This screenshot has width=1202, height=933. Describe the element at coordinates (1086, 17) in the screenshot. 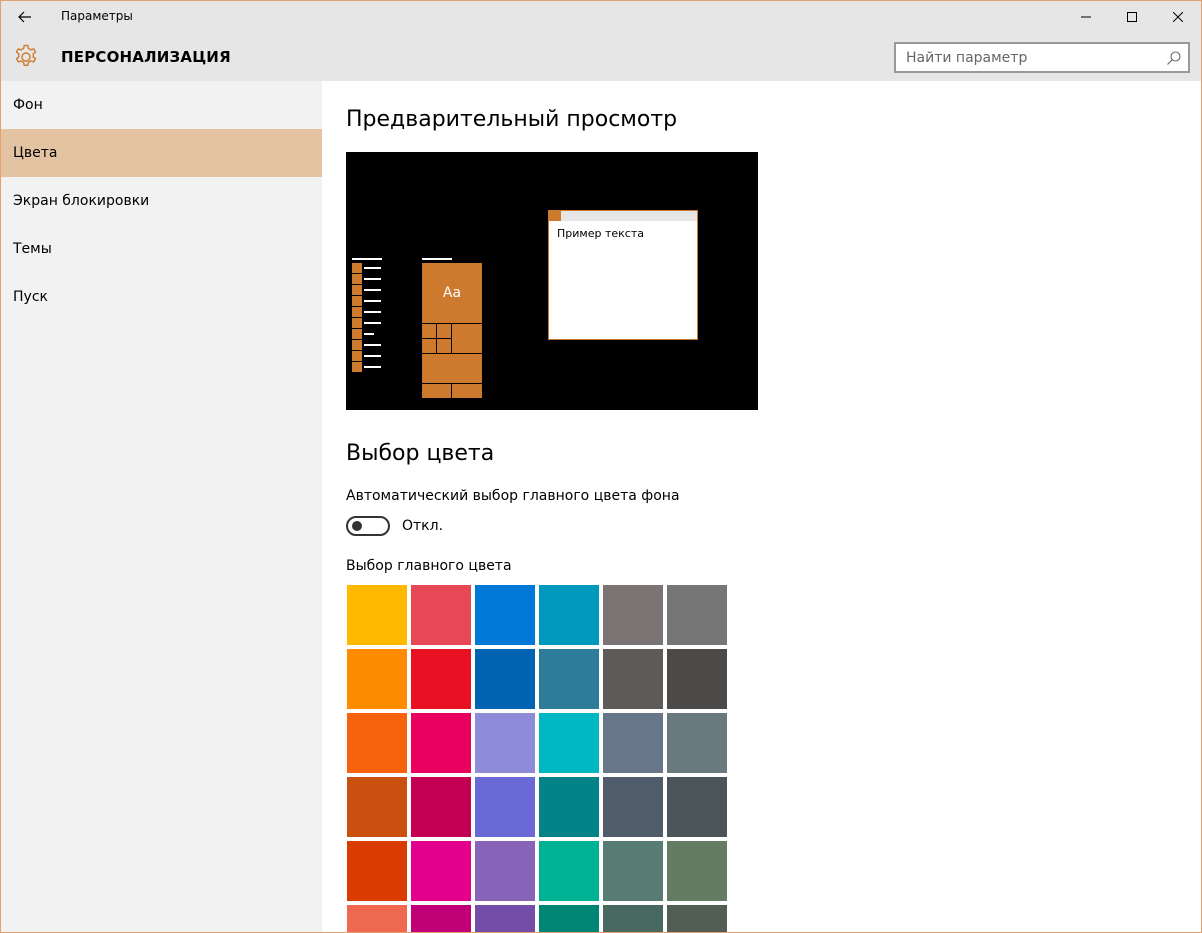

I see `minimize-button` at that location.